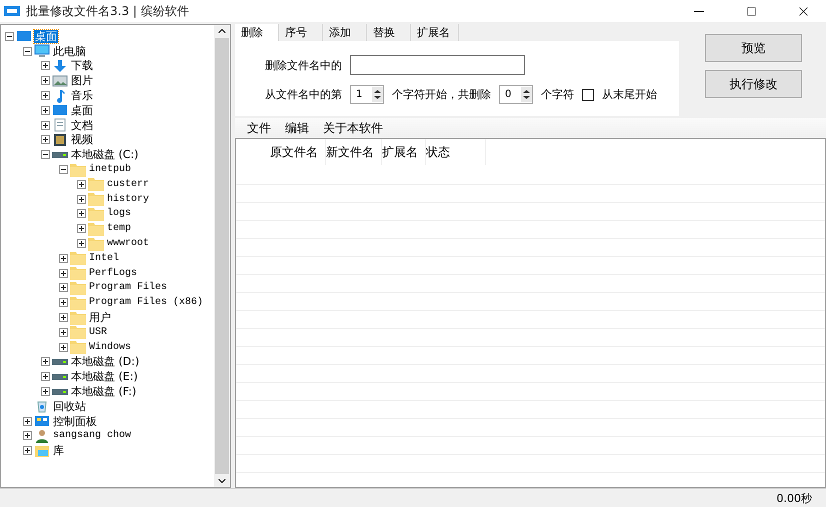 This screenshot has width=826, height=507. I want to click on field-label: 个字符, so click(557, 94).